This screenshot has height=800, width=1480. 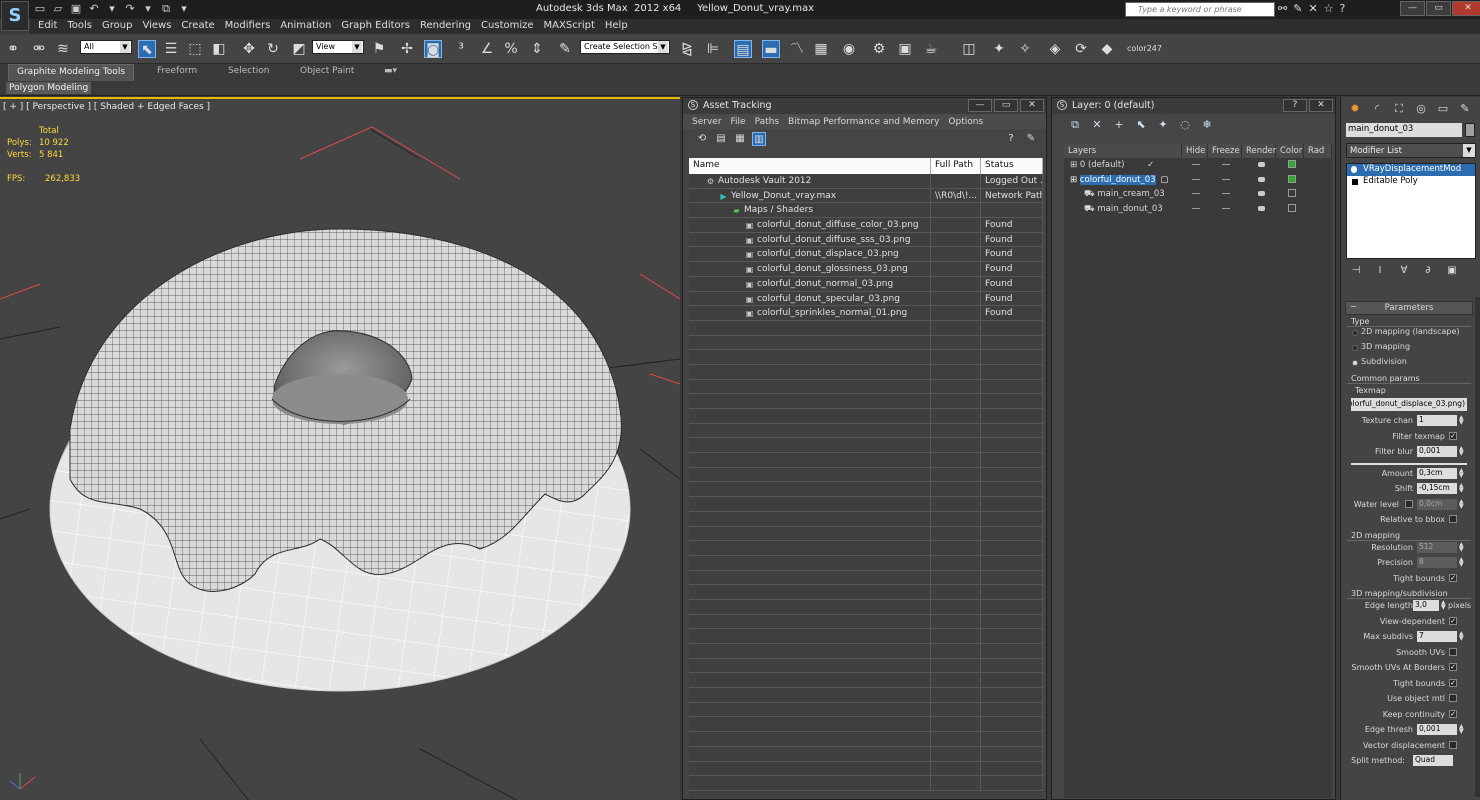 I want to click on column-layers: Layers, so click(x=1123, y=151).